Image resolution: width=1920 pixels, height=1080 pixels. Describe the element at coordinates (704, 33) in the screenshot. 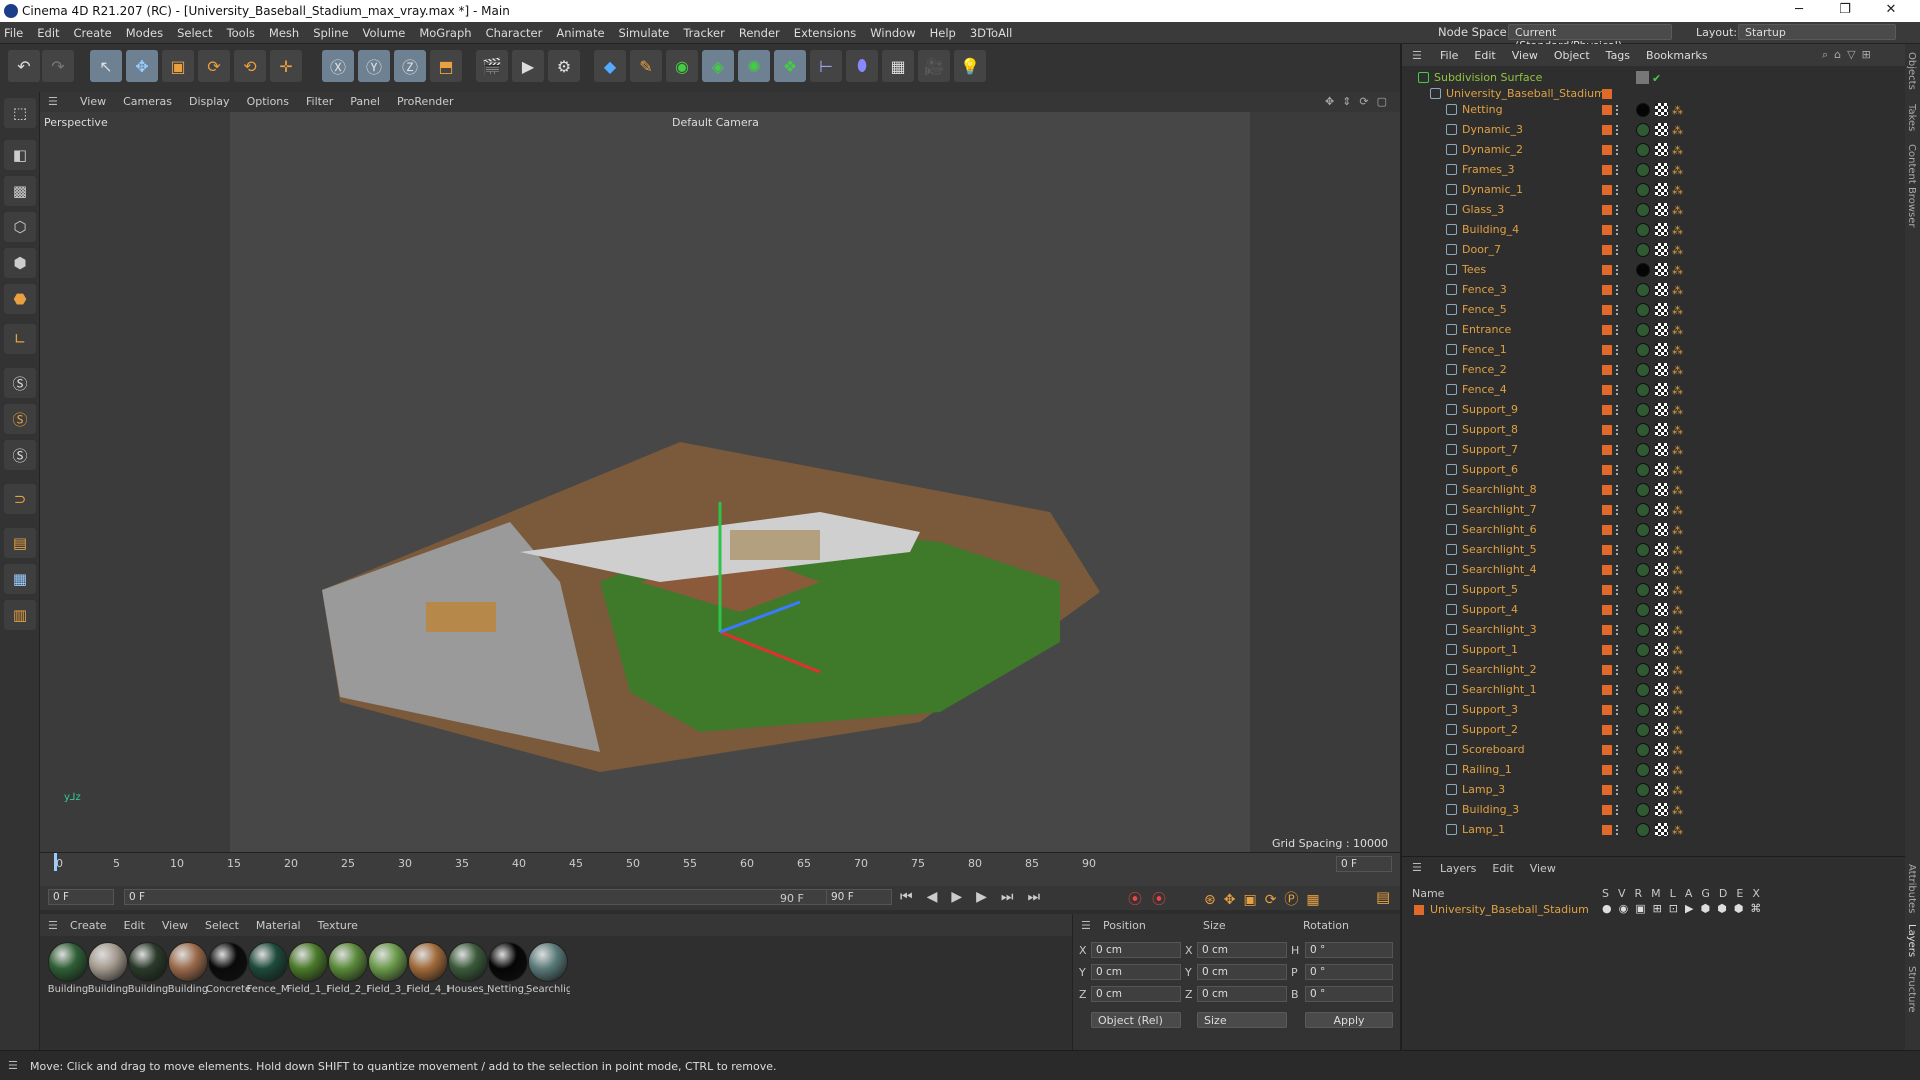

I see `menu-tracker: Tracker` at that location.